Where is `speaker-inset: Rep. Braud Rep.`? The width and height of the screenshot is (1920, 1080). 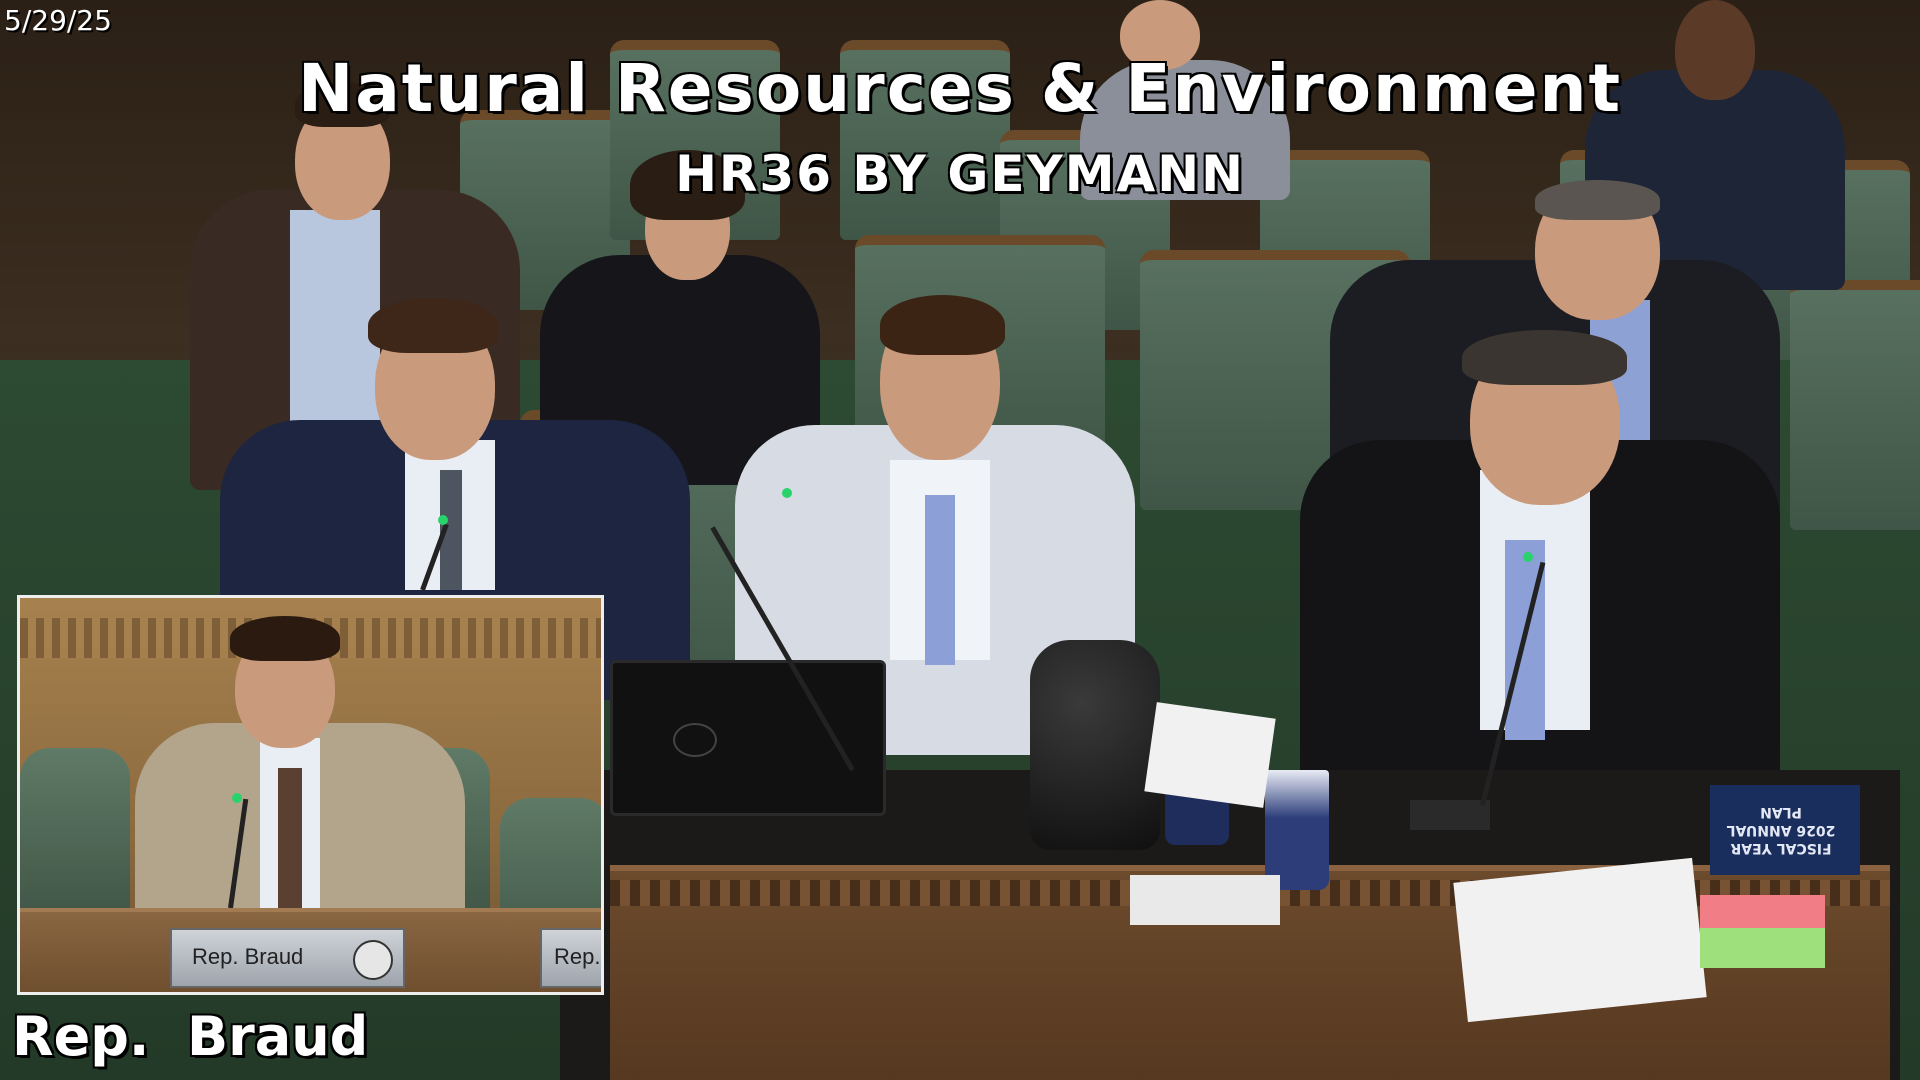
speaker-inset: Rep. Braud Rep. is located at coordinates (310, 795).